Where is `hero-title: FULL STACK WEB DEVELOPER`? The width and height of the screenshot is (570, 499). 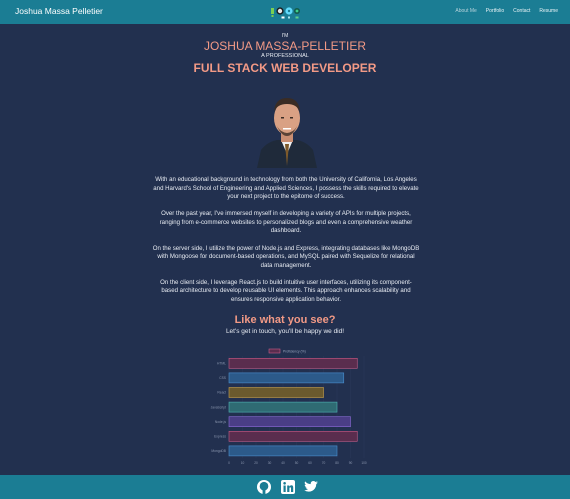
hero-title: FULL STACK WEB DEVELOPER is located at coordinates (285, 68).